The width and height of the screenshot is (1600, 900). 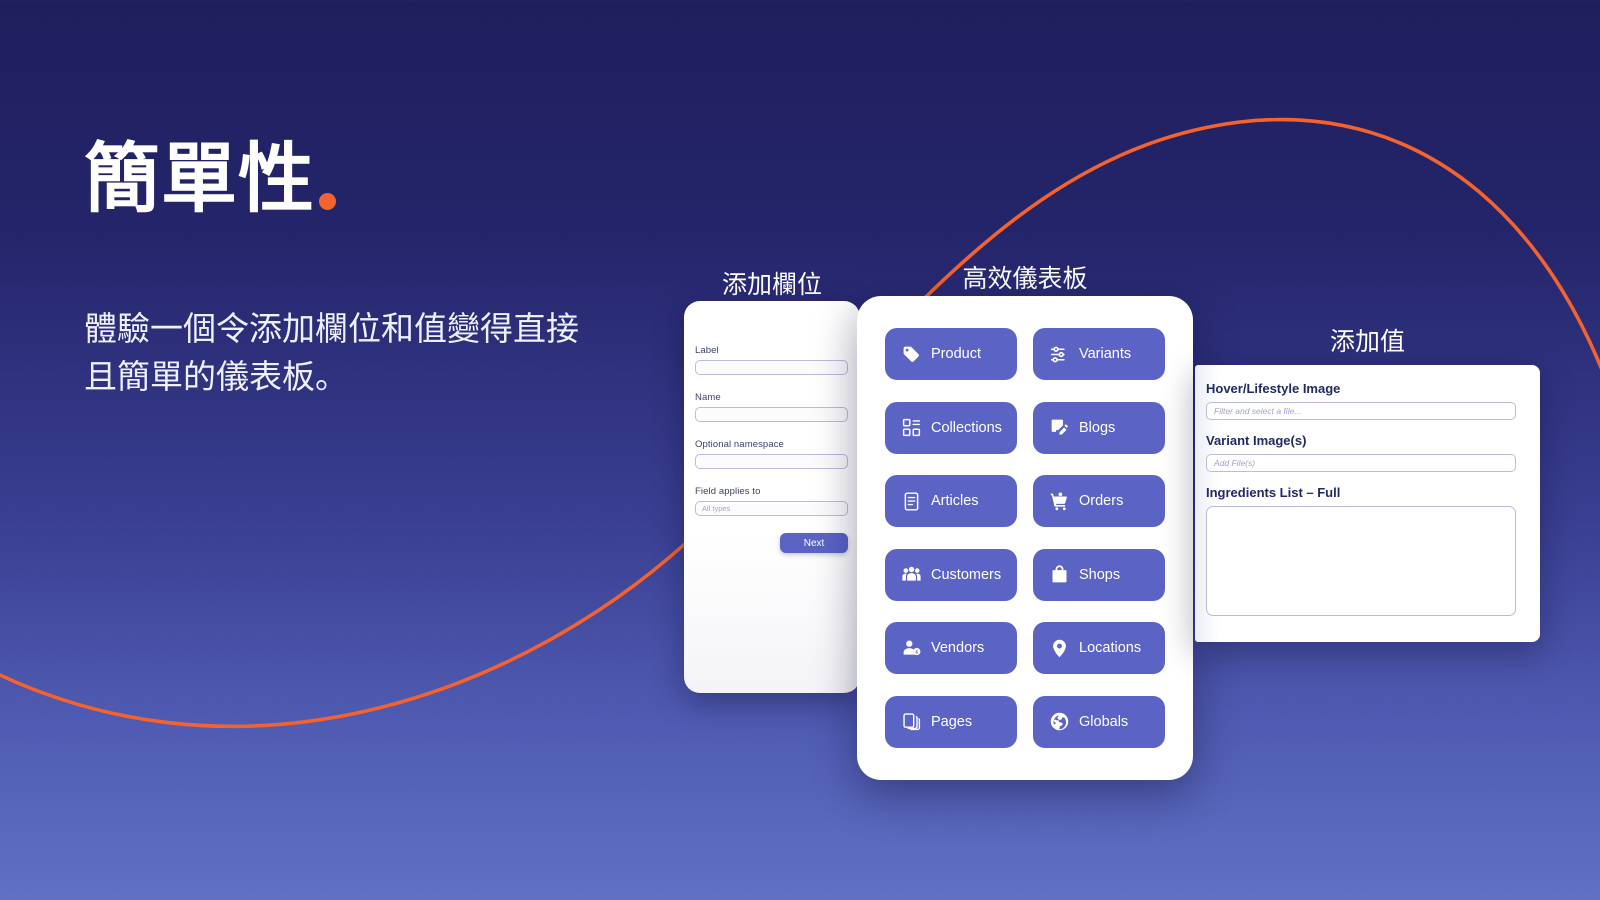 What do you see at coordinates (1025, 354) in the screenshot?
I see `dashboard-row: Product Variants` at bounding box center [1025, 354].